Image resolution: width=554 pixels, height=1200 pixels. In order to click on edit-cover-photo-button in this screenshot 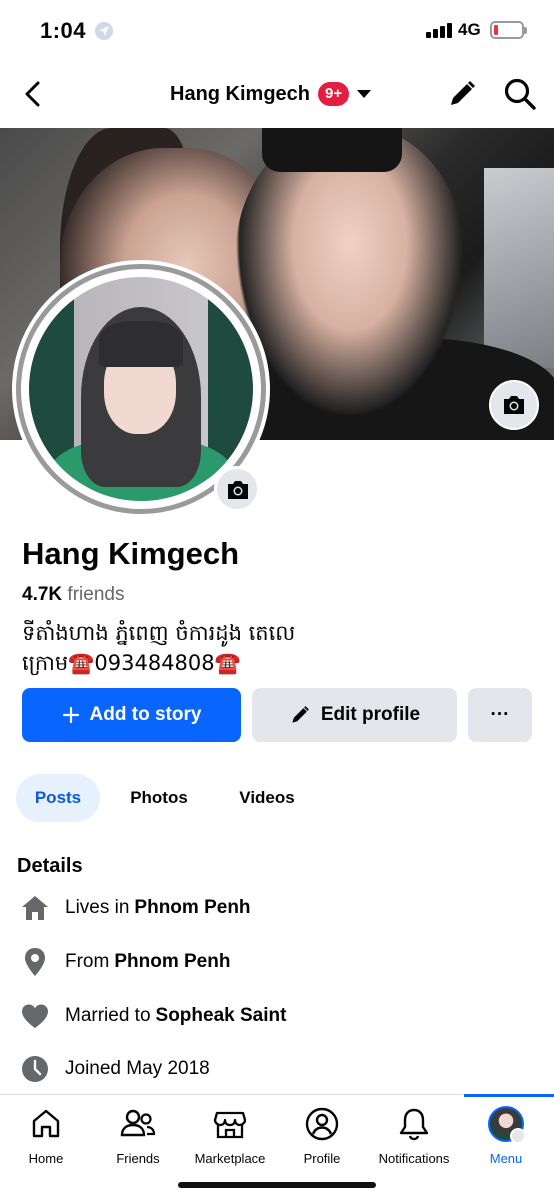, I will do `click(514, 405)`.